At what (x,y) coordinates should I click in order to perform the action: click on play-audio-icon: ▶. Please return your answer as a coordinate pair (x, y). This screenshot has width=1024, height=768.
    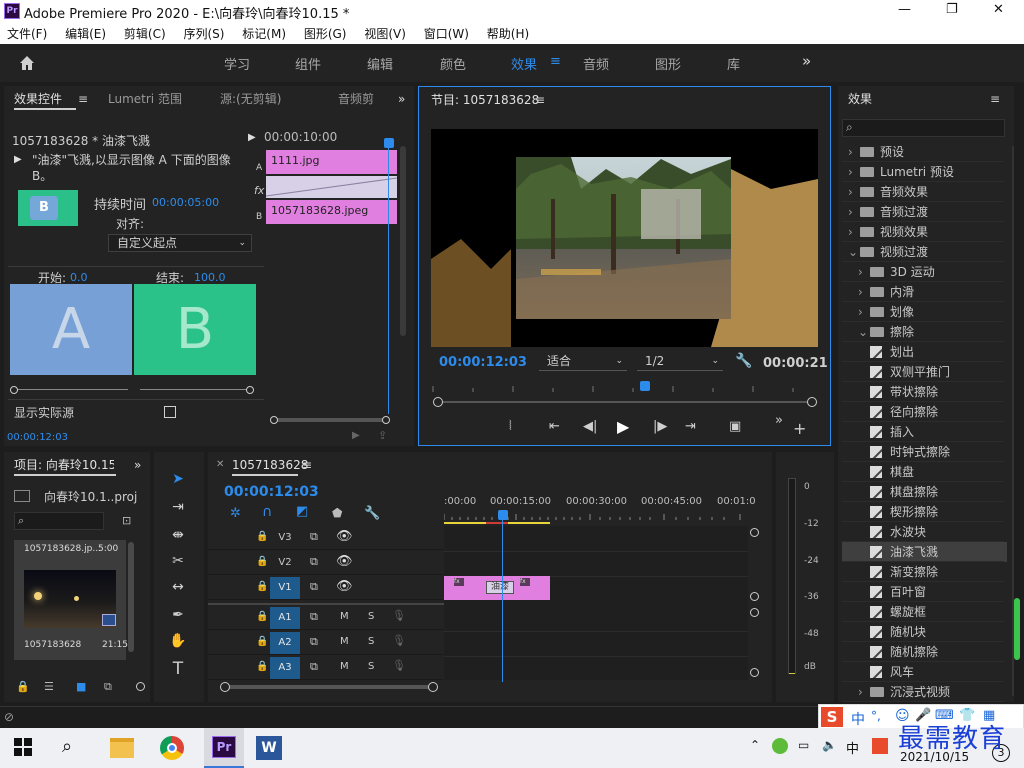
    Looking at the image, I should click on (356, 435).